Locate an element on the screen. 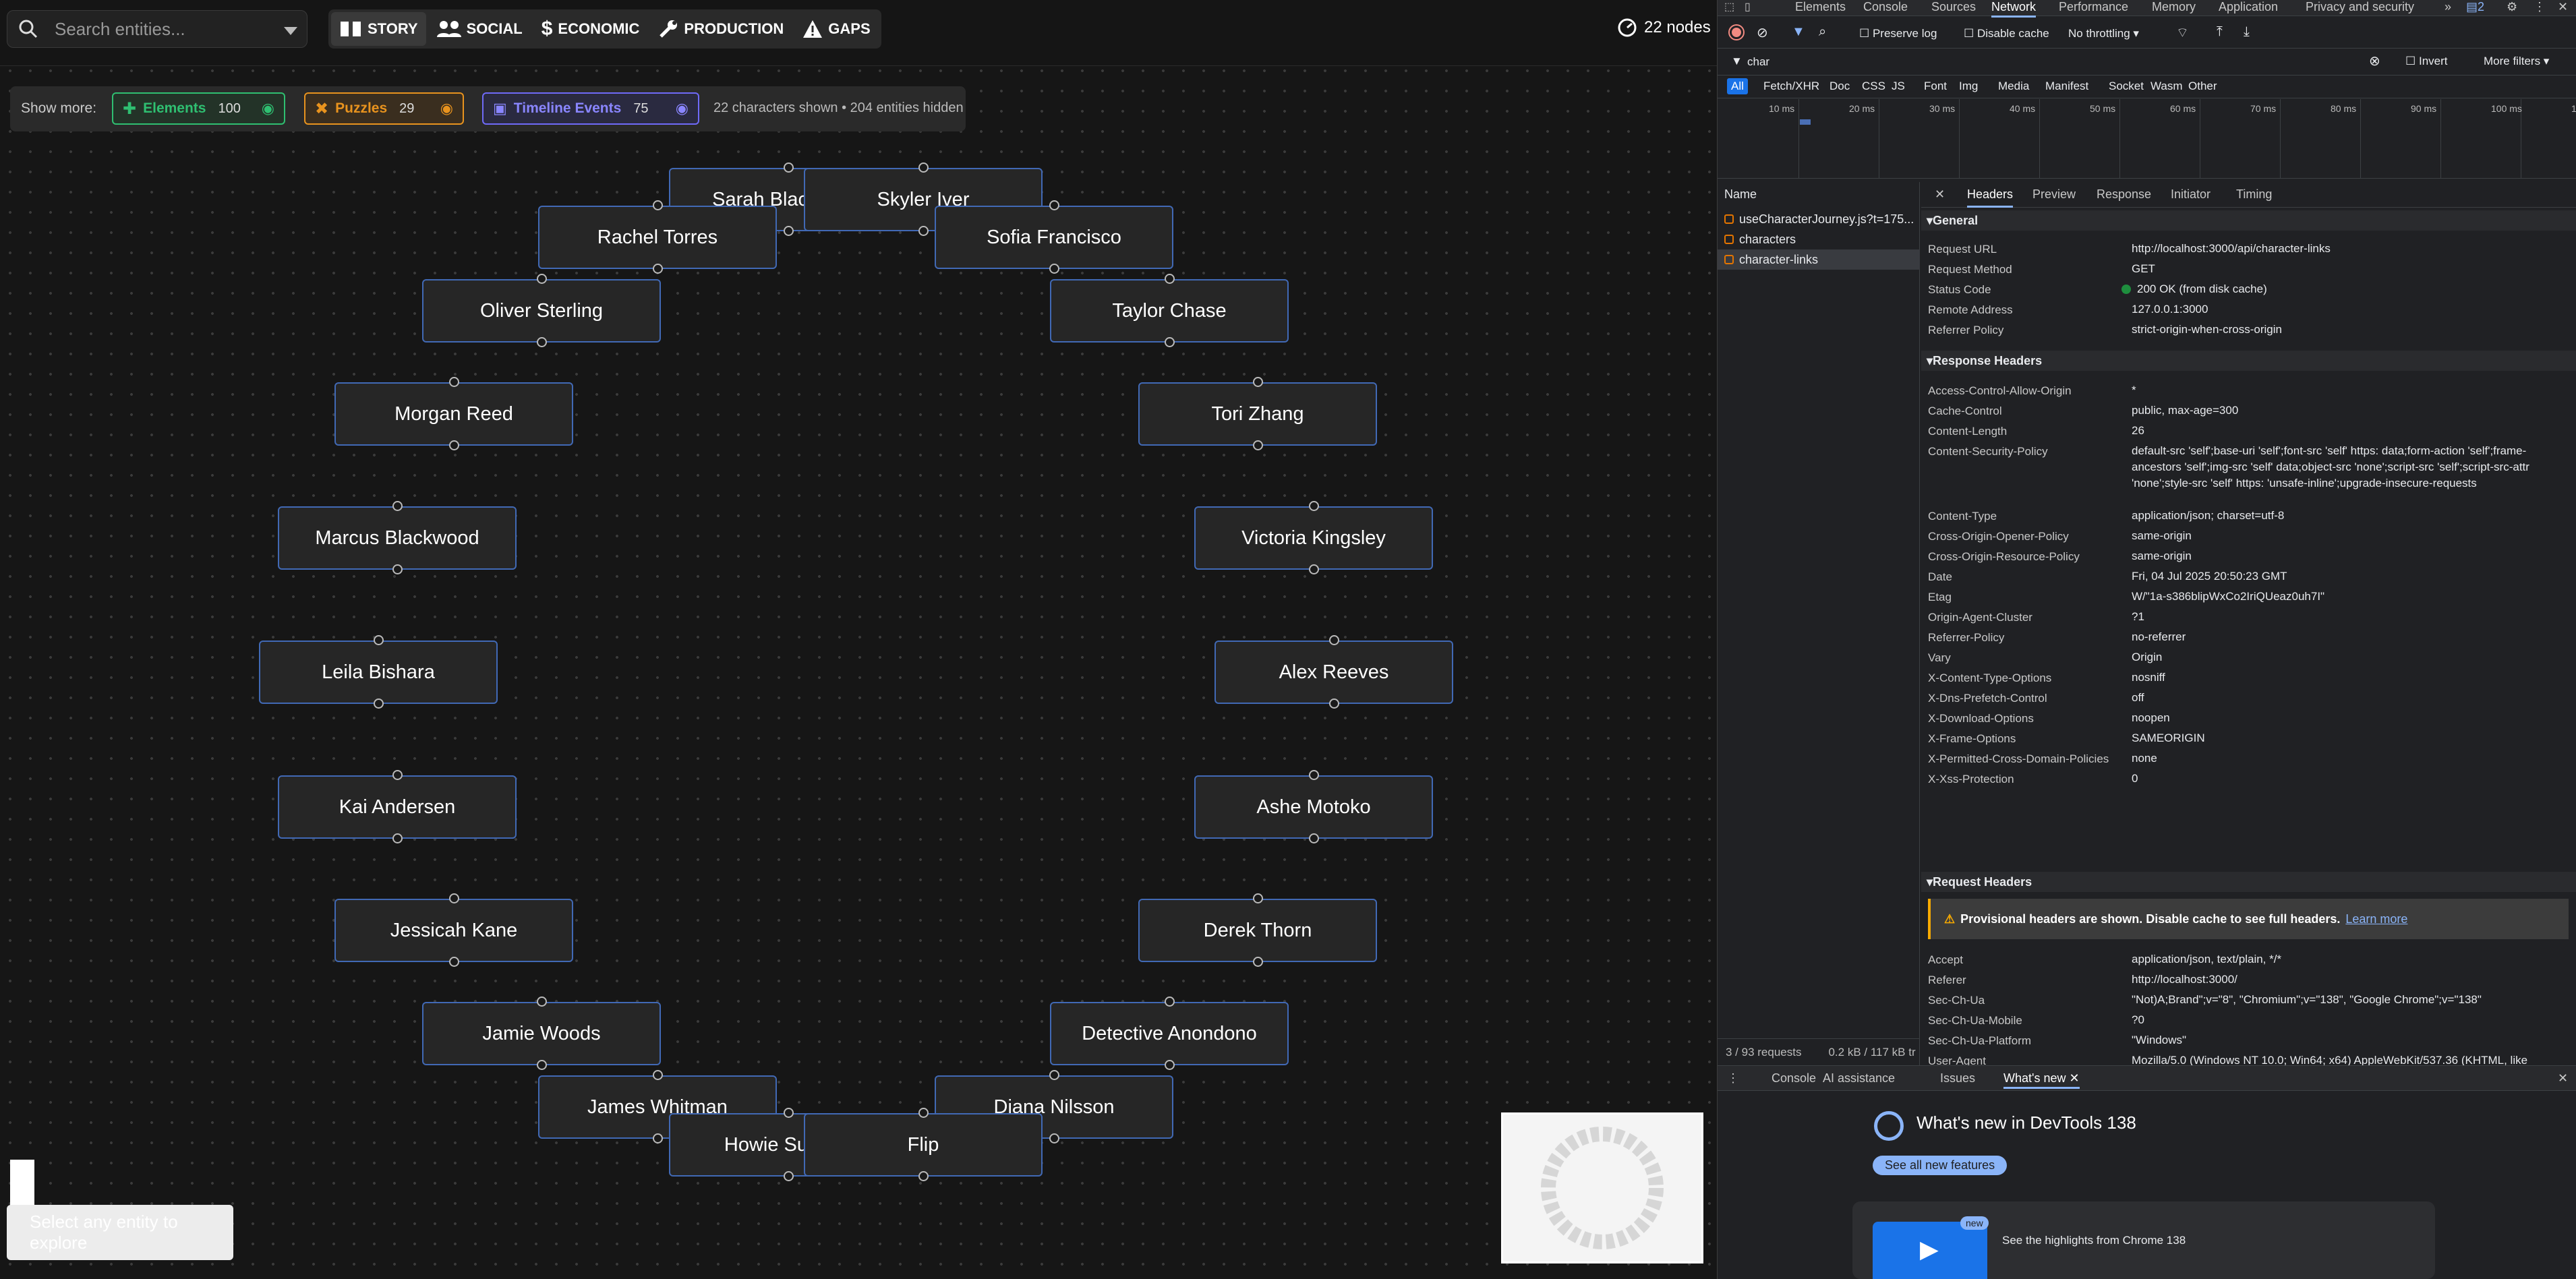 The width and height of the screenshot is (2576, 1279). close-details-icon: ✕ is located at coordinates (1940, 194).